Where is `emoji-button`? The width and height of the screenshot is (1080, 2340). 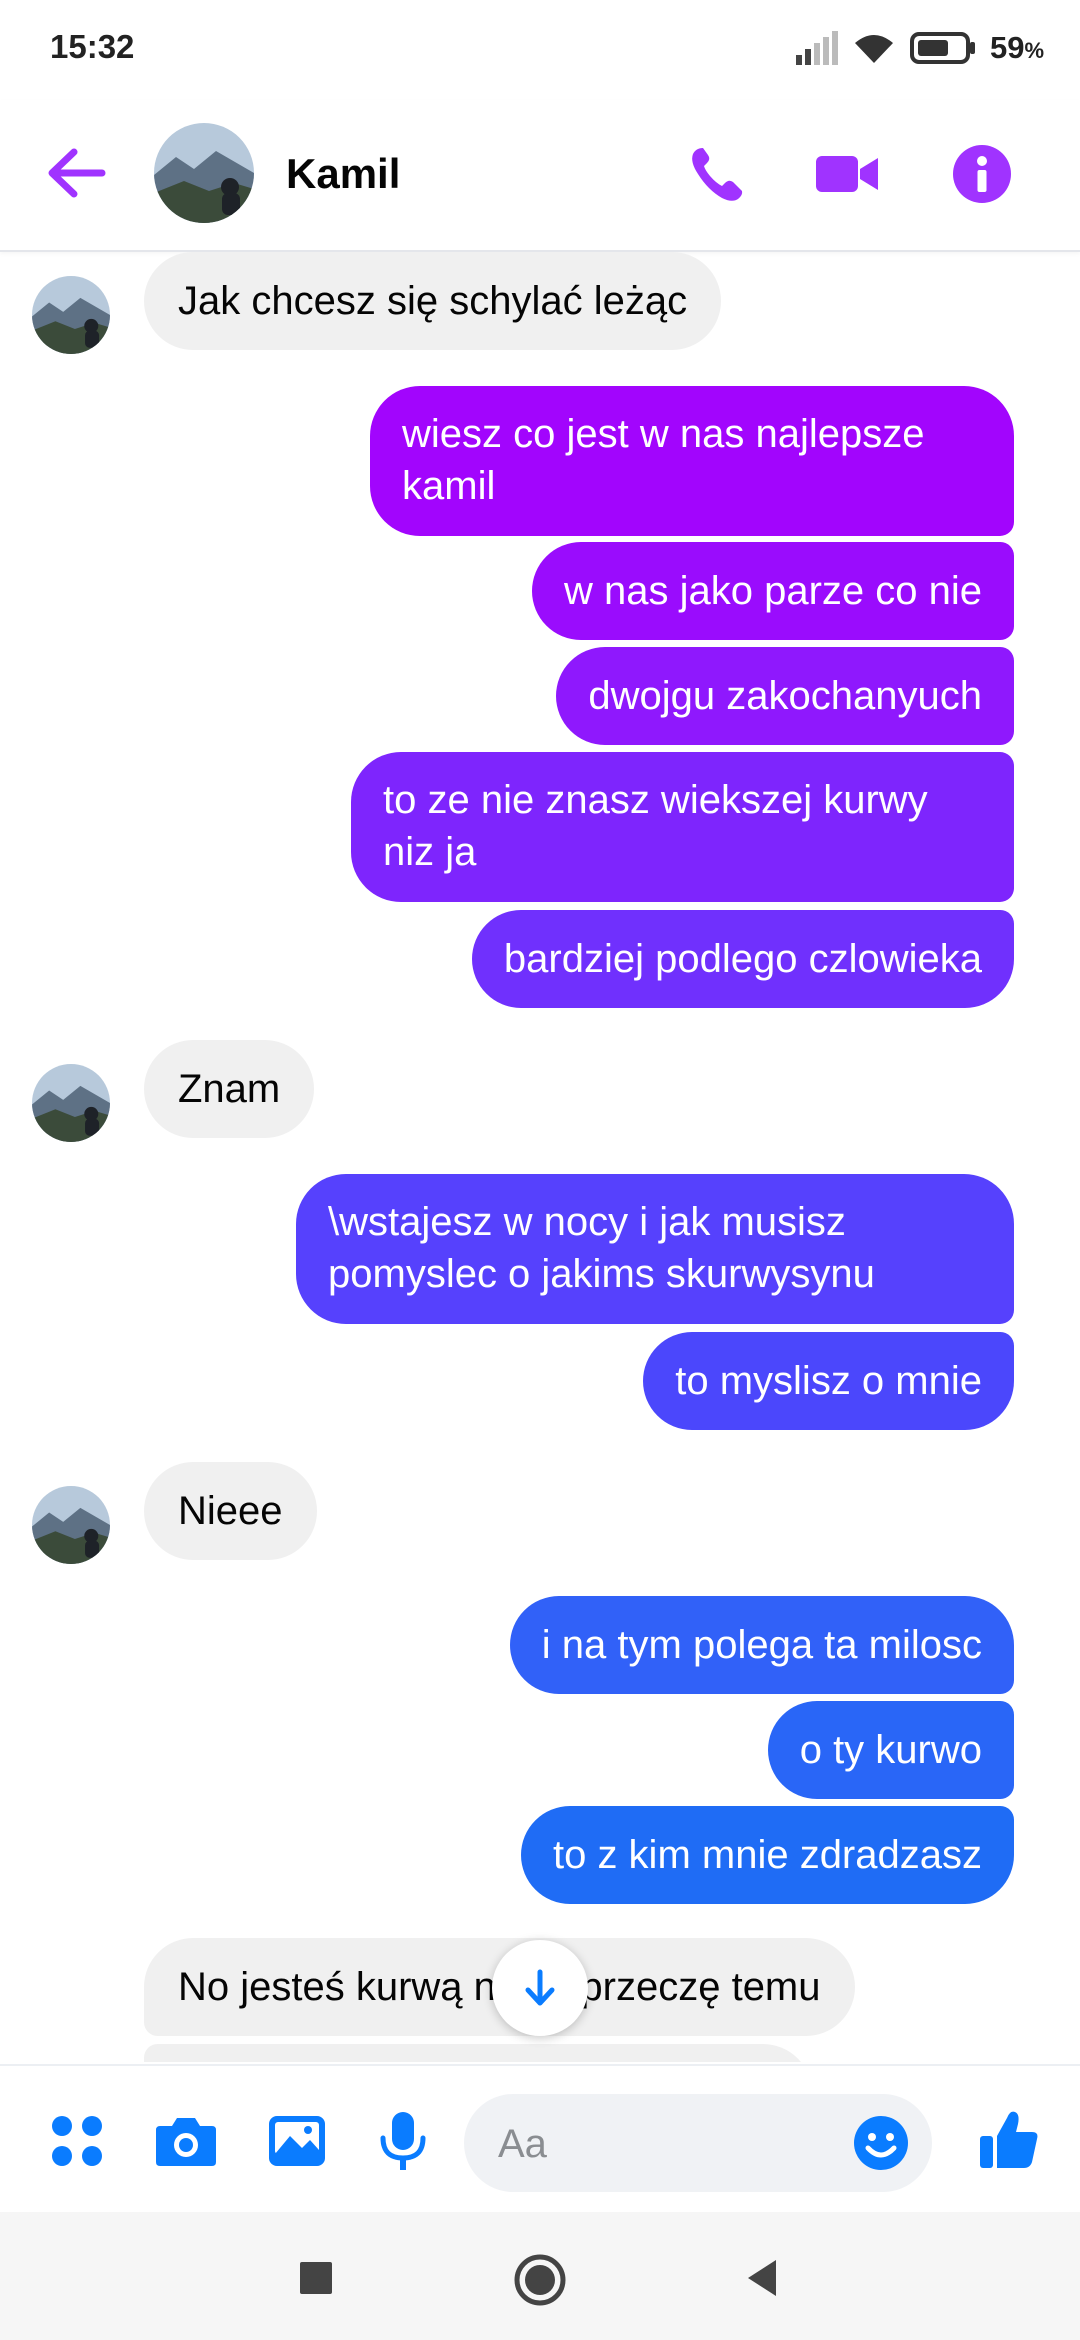
emoji-button is located at coordinates (881, 2143).